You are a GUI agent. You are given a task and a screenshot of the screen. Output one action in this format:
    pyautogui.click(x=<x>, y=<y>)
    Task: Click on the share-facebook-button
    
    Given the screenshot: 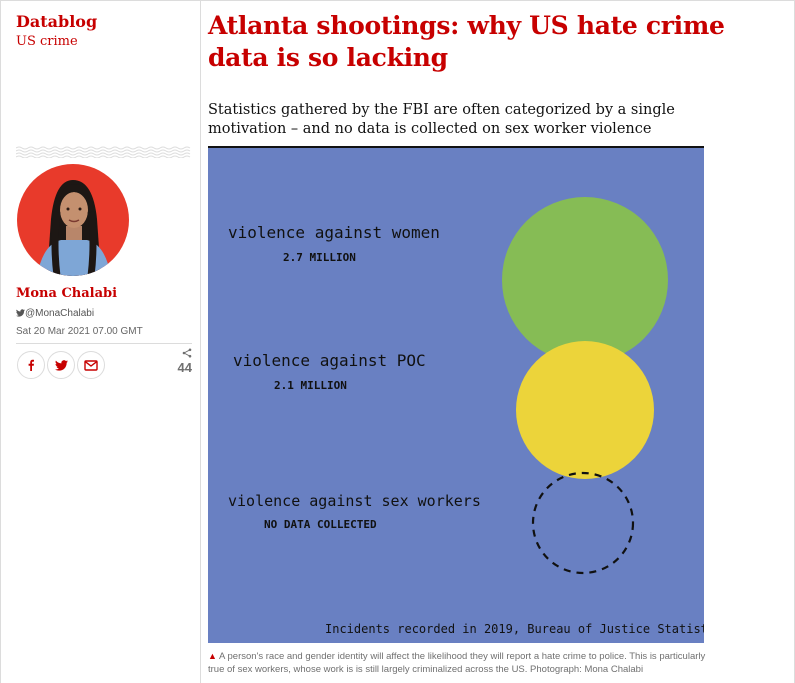 What is the action you would take?
    pyautogui.click(x=31, y=365)
    